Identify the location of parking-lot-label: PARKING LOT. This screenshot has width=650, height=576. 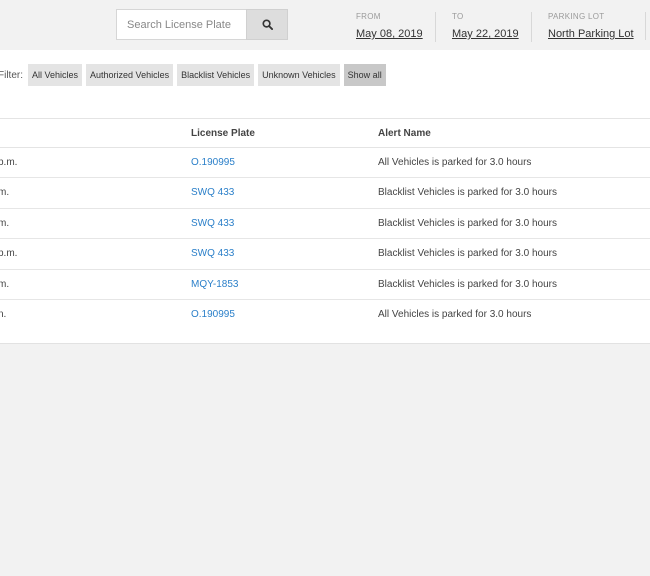
(576, 16).